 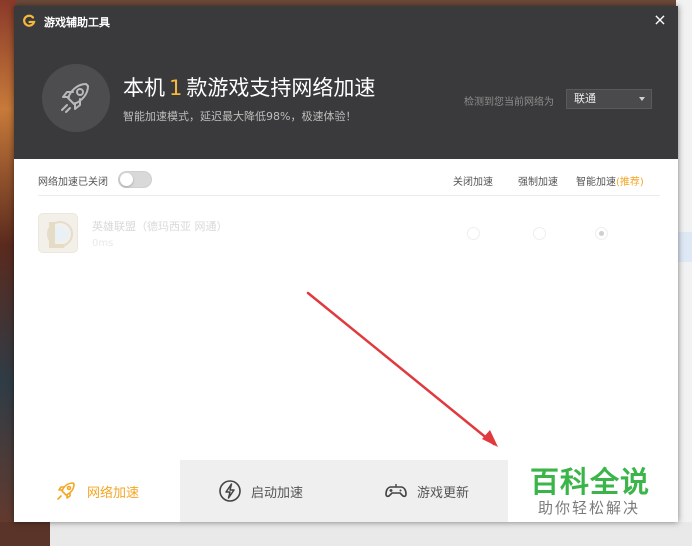 I want to click on list-divider, so click(x=349, y=195).